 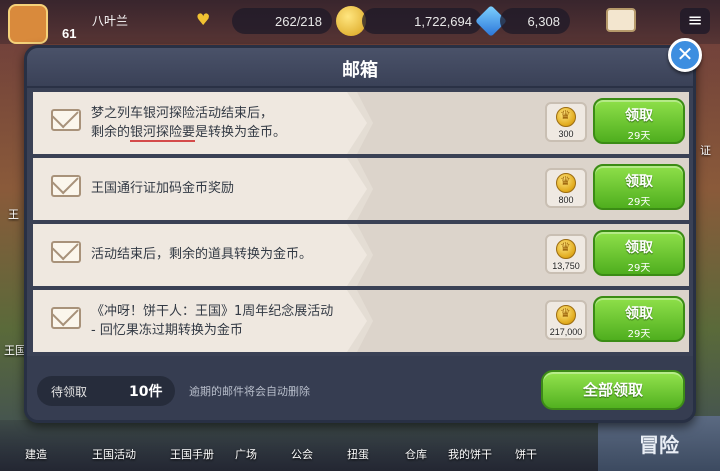 What do you see at coordinates (69, 33) in the screenshot?
I see `player-level: 61` at bounding box center [69, 33].